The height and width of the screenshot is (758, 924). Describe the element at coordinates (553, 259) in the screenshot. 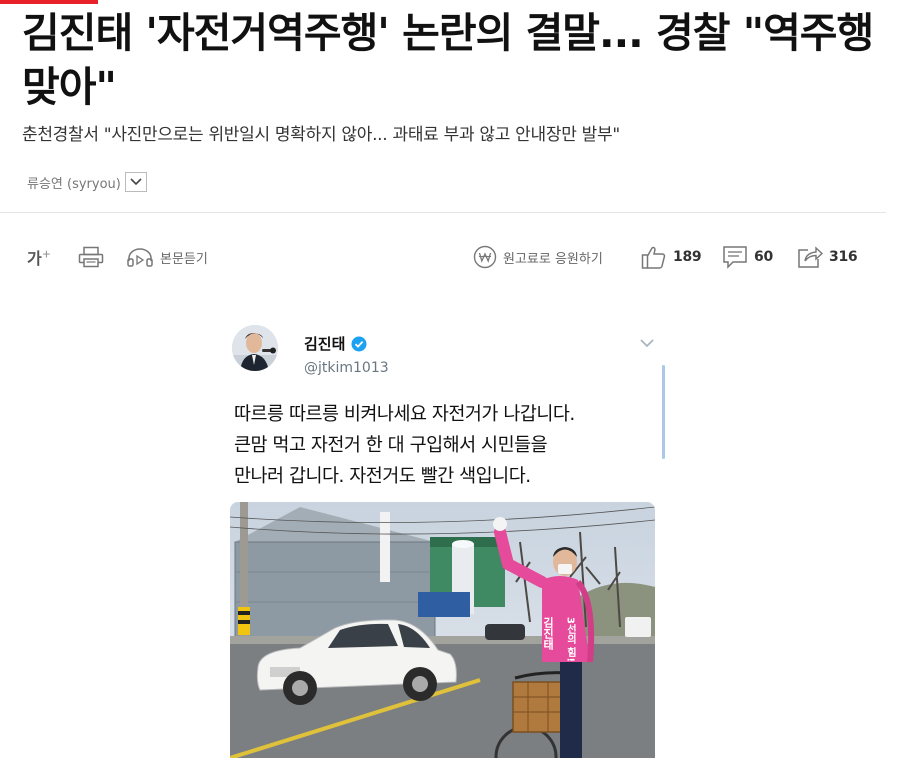

I see `donate-label: 원고료로 응원하기` at that location.